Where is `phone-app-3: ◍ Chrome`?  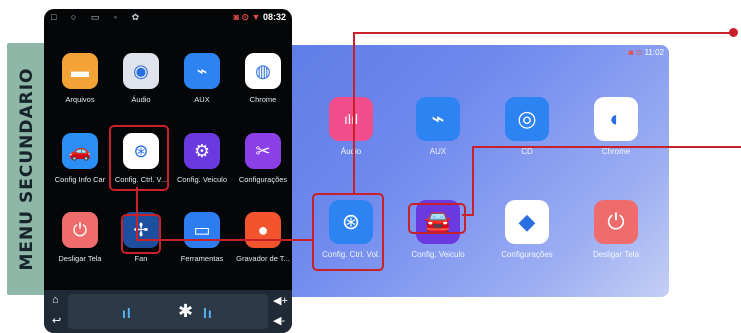 phone-app-3: ◍ Chrome is located at coordinates (262, 78).